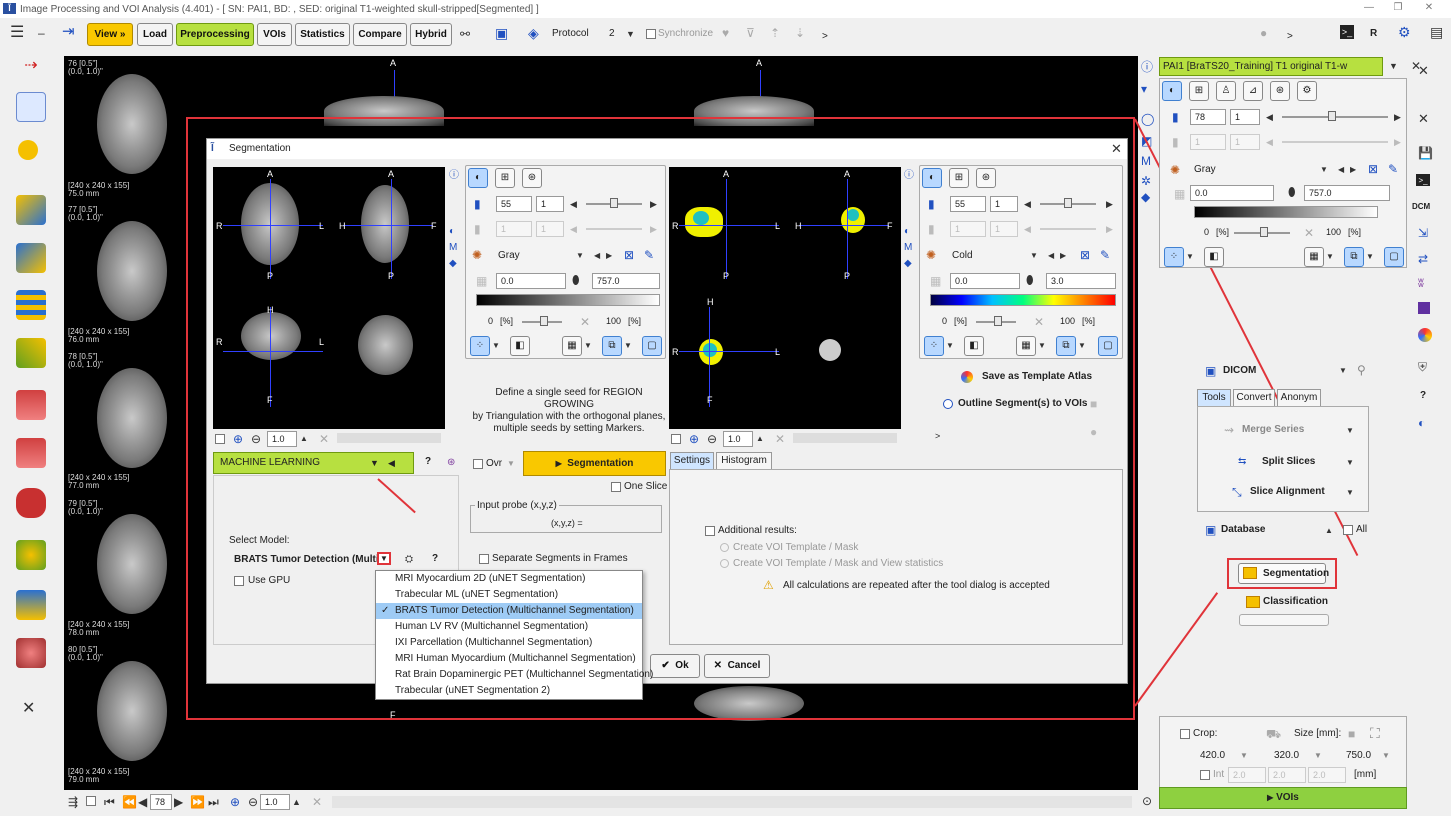  I want to click on left-tools-button: ⁘, so click(480, 346).